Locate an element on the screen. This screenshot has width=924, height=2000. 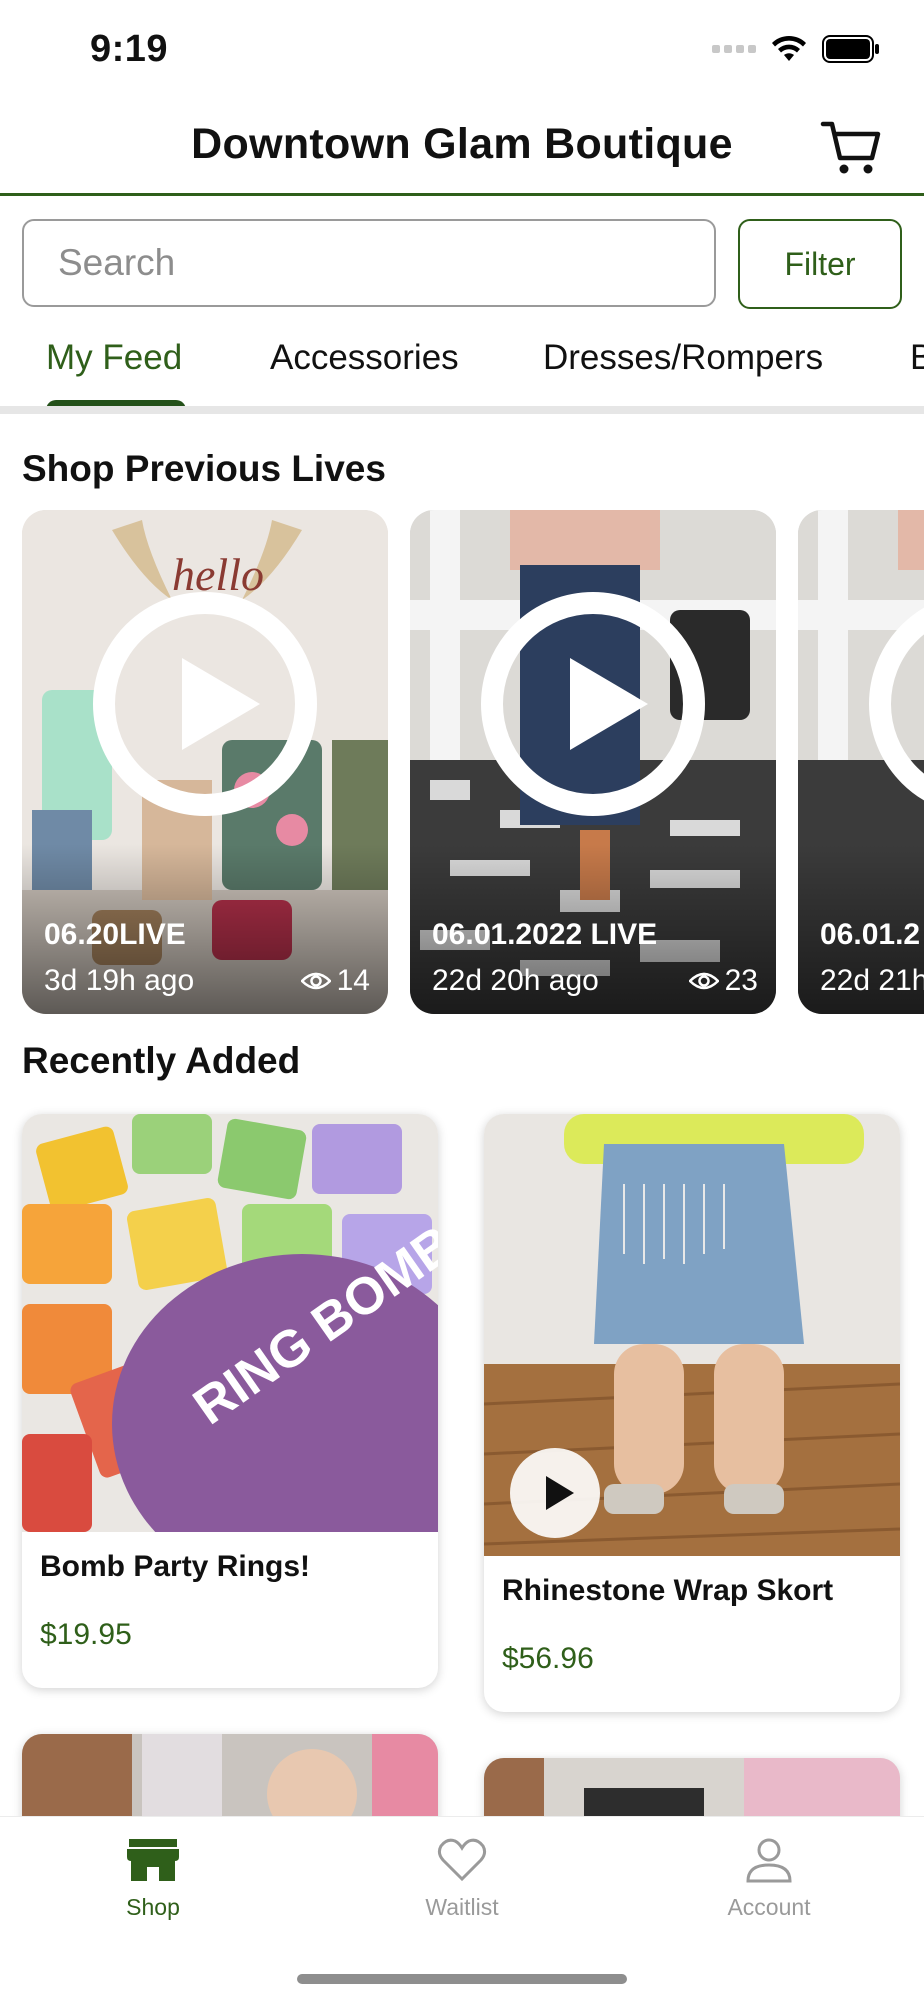
shopping-cart-icon is located at coordinates (850, 147).